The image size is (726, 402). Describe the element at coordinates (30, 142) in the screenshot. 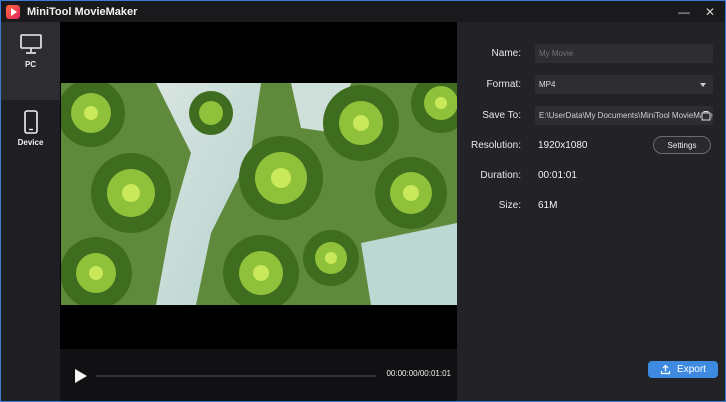

I see `sidebar-item-label: Device` at that location.